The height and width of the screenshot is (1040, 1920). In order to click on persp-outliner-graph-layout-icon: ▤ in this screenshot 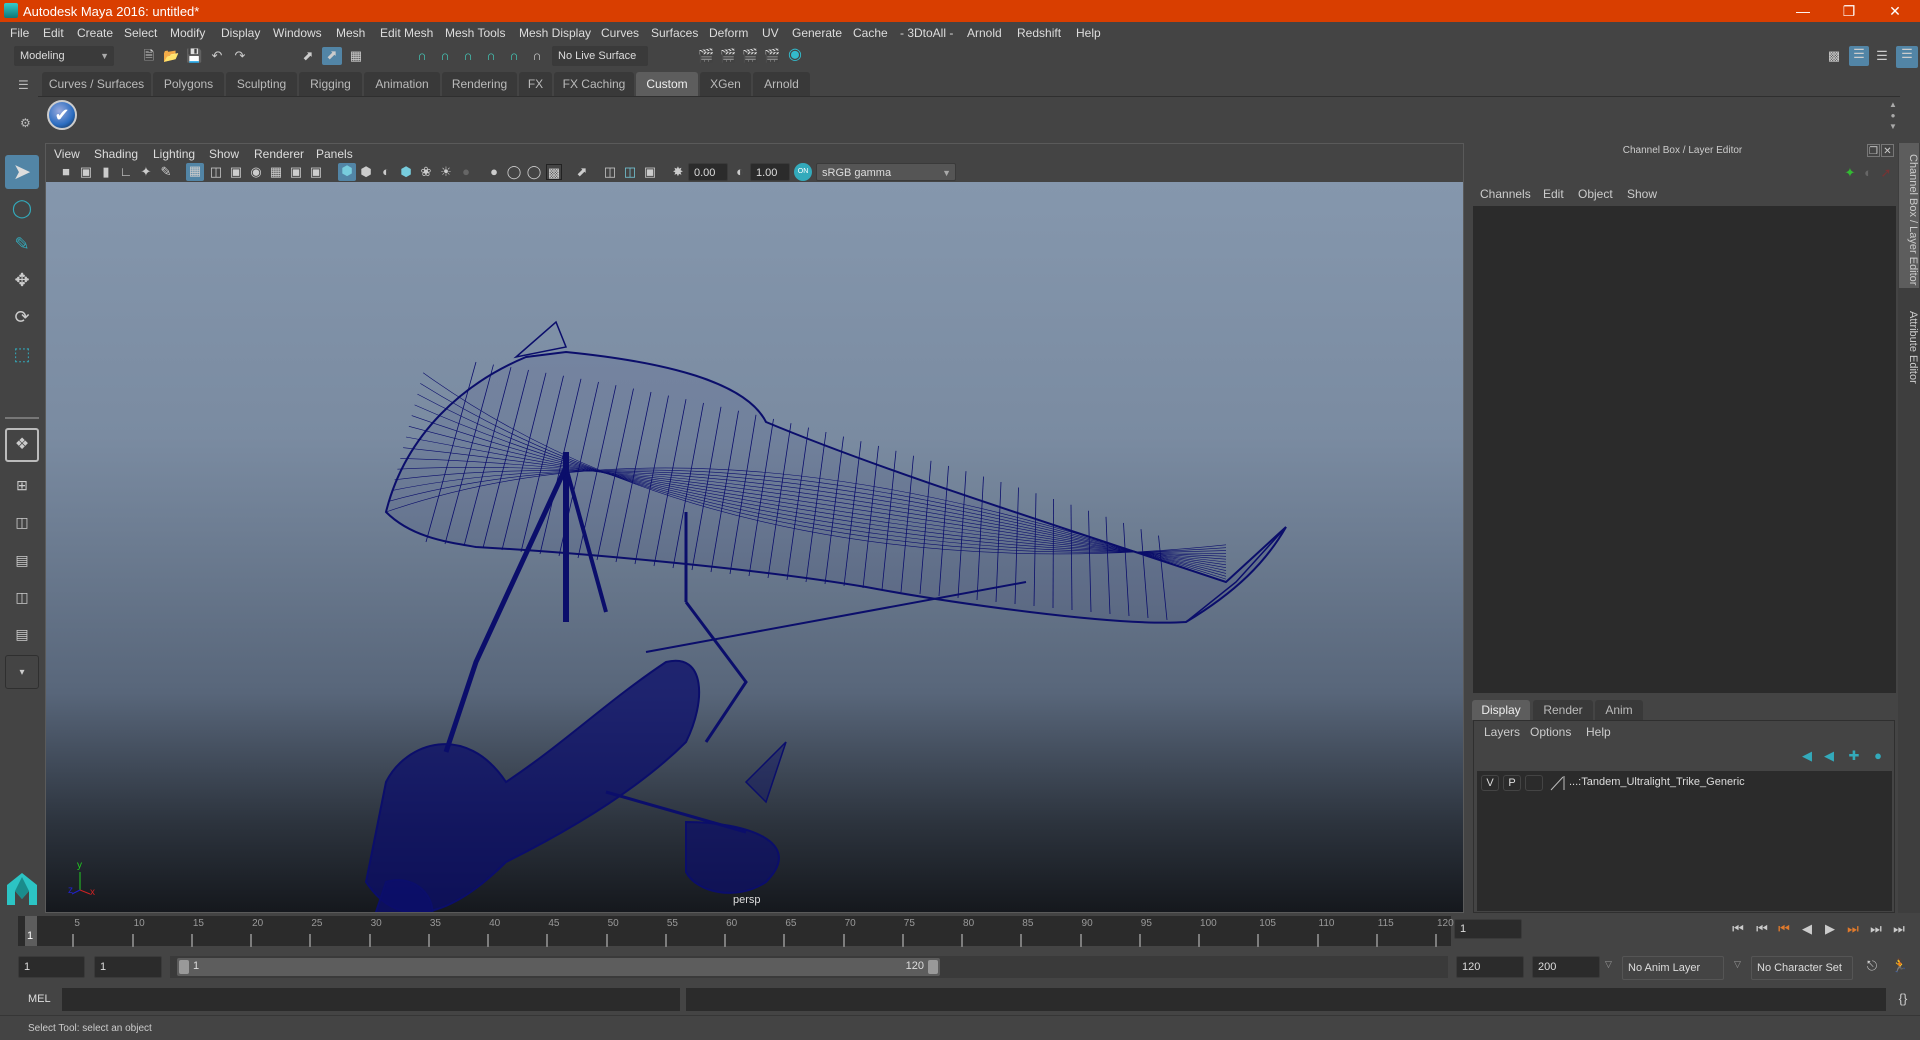, I will do `click(22, 634)`.